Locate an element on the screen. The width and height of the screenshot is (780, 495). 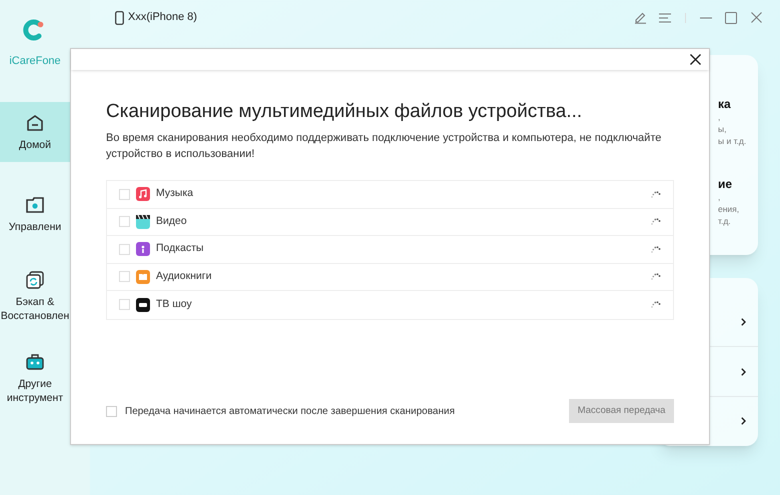
note-icon is located at coordinates (143, 194).